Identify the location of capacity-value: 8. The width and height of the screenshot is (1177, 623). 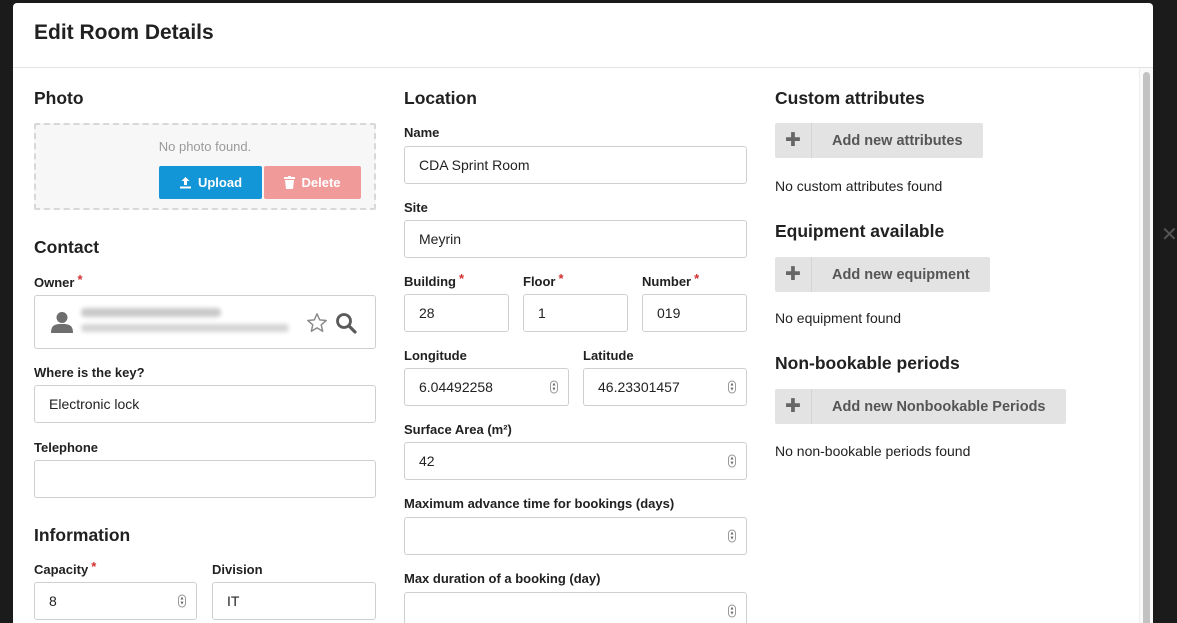
(53, 601).